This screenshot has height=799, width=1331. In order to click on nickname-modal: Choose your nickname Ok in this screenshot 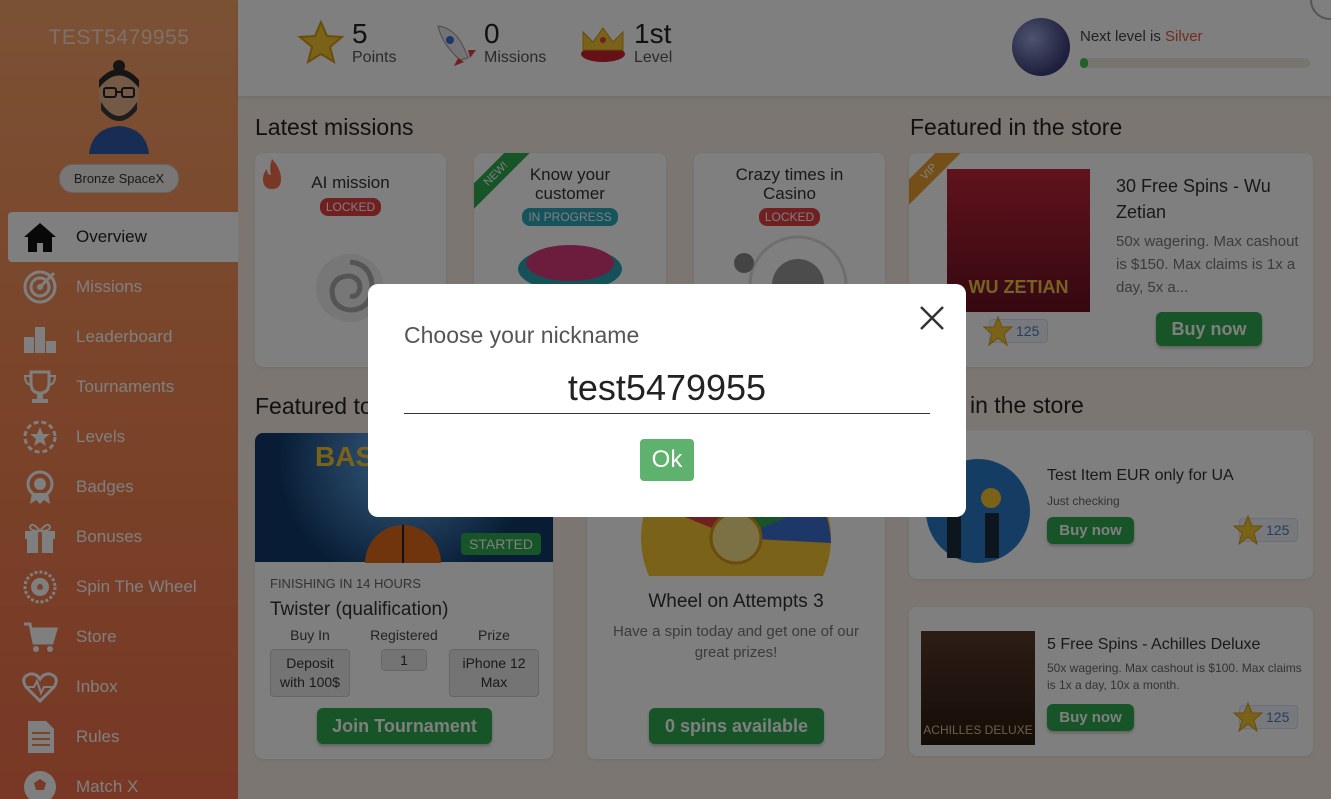, I will do `click(667, 400)`.